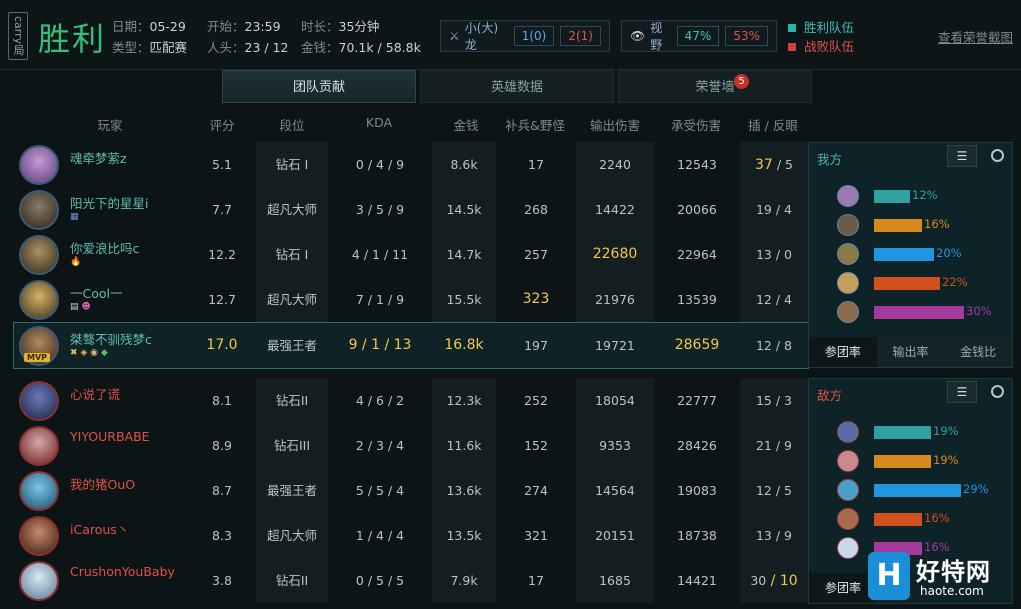 The image size is (1021, 609). I want to click on match-result: 胜利, so click(72, 39).